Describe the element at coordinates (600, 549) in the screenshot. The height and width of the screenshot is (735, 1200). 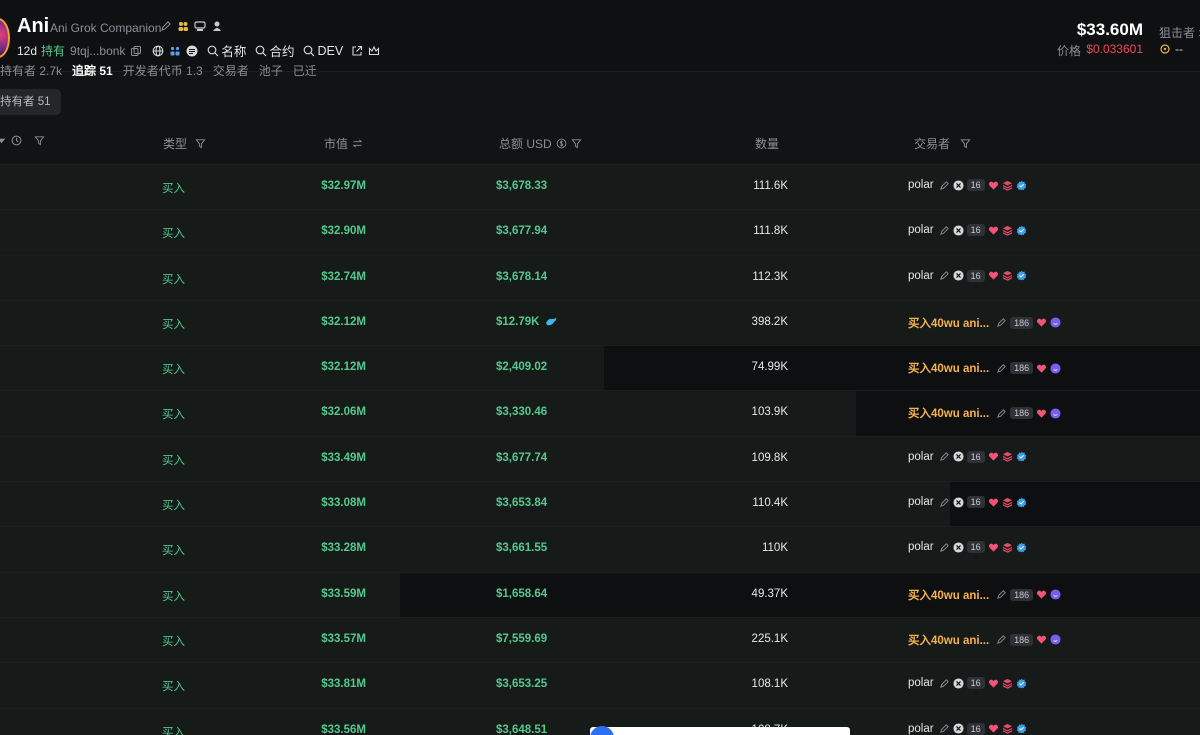
I see `table-row: 买入 $33.28M $3,661.55 110K polar 16` at that location.